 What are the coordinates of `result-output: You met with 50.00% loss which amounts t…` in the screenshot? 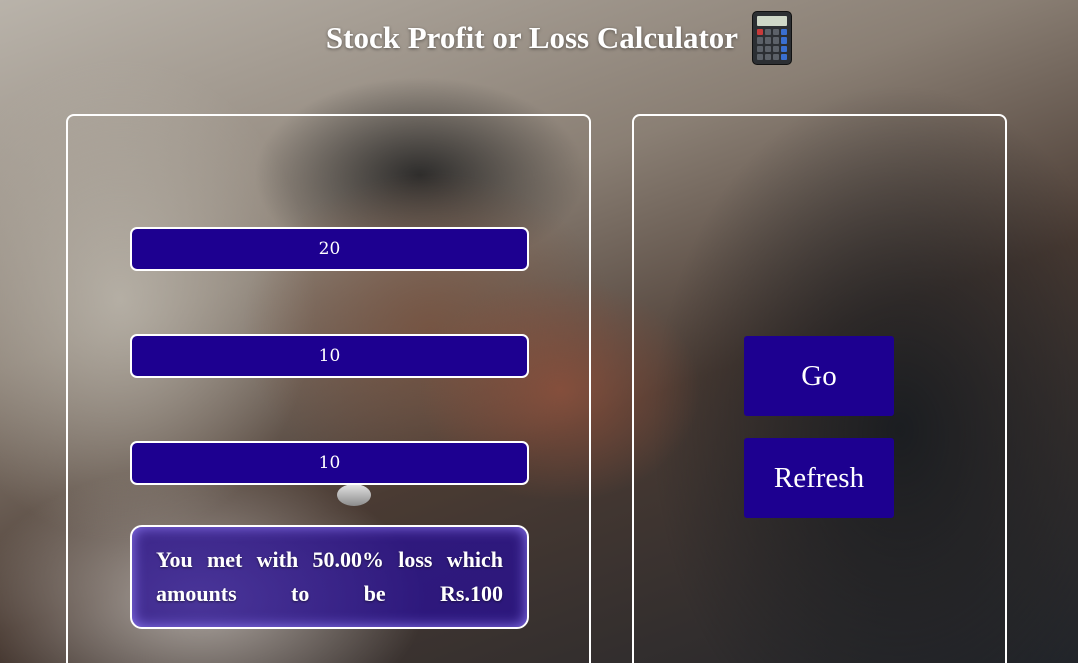 It's located at (329, 577).